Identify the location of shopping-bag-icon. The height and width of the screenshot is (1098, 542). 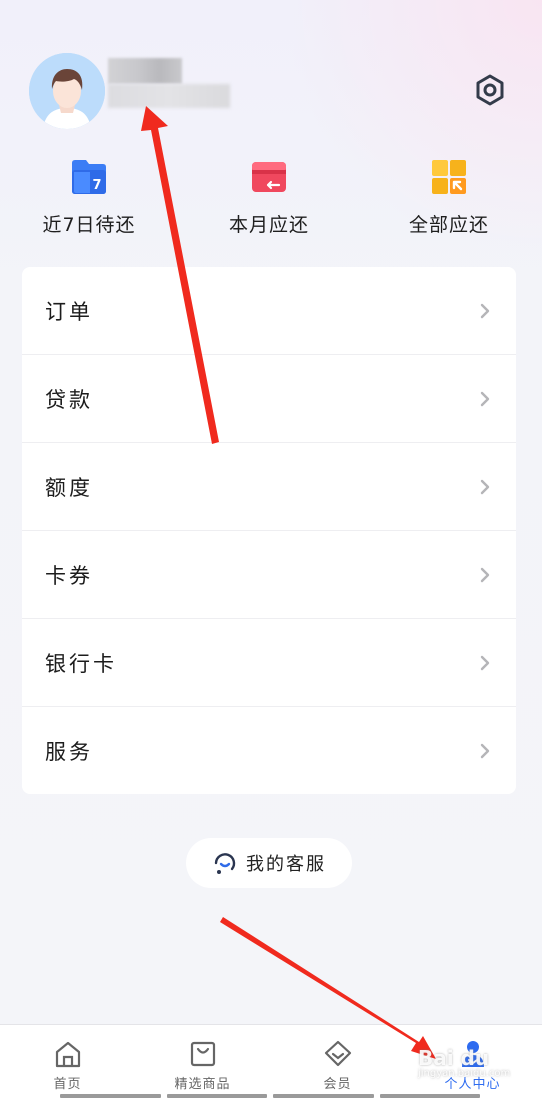
(202, 1054).